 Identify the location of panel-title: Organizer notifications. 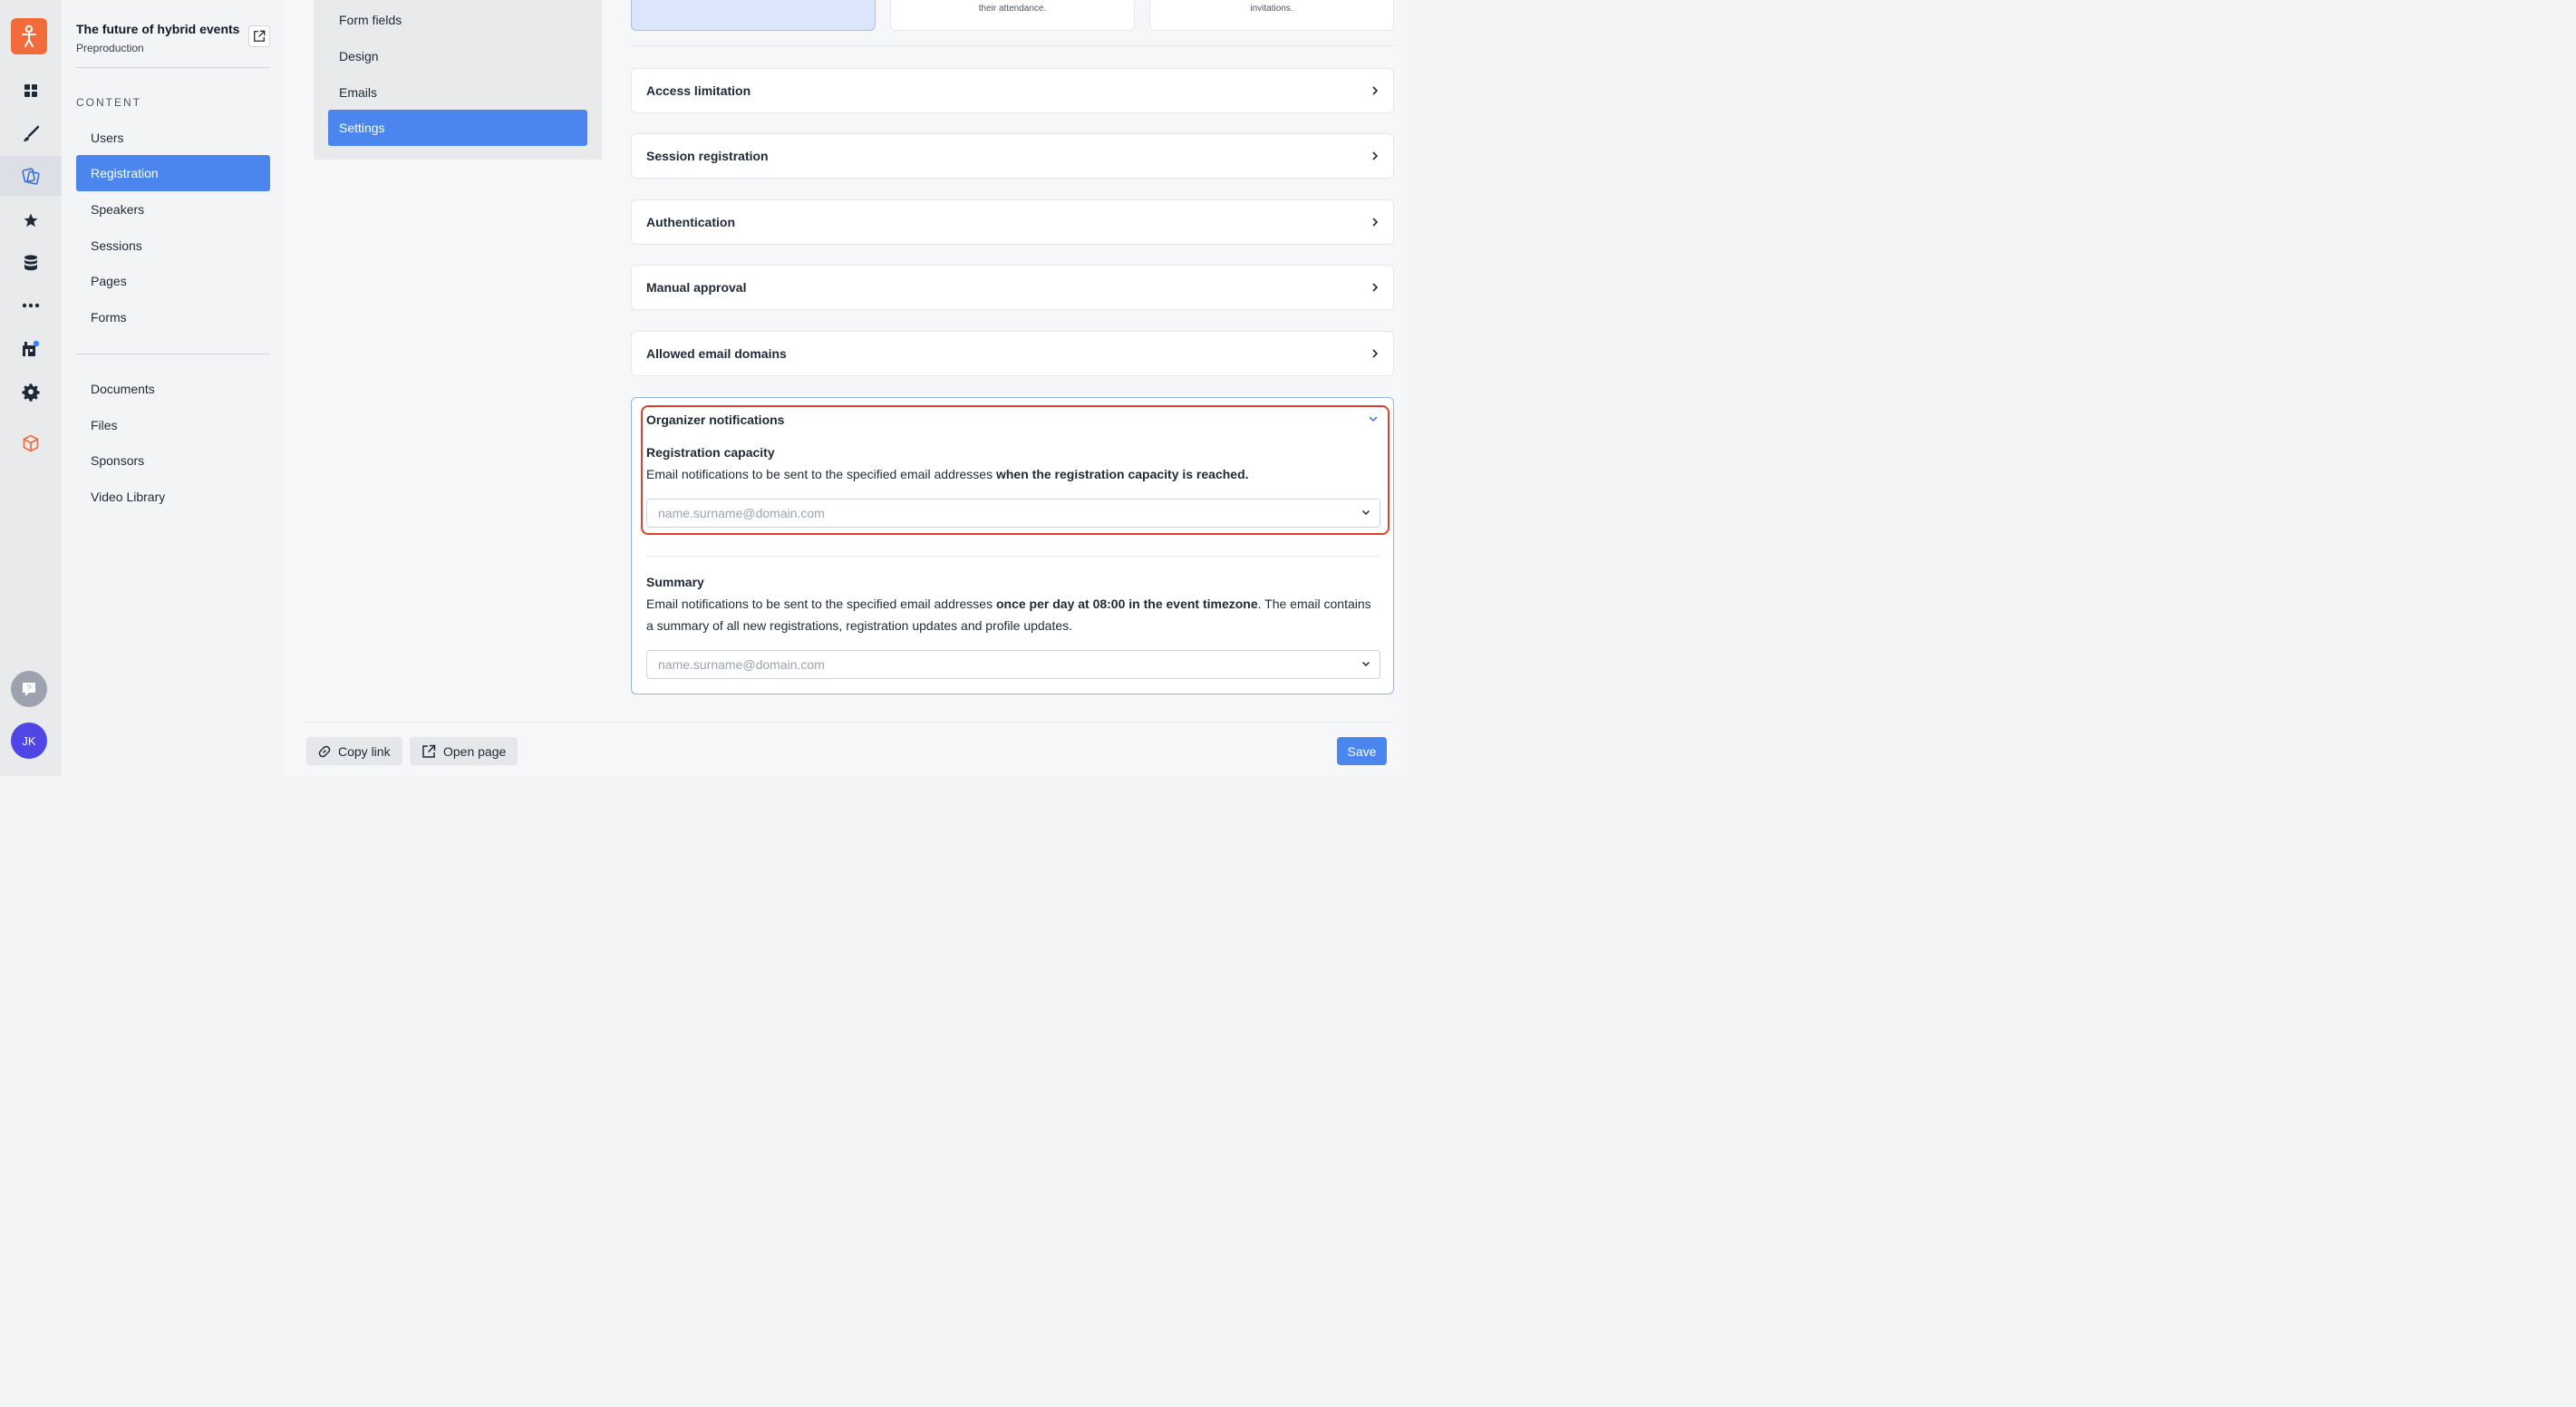
(715, 419).